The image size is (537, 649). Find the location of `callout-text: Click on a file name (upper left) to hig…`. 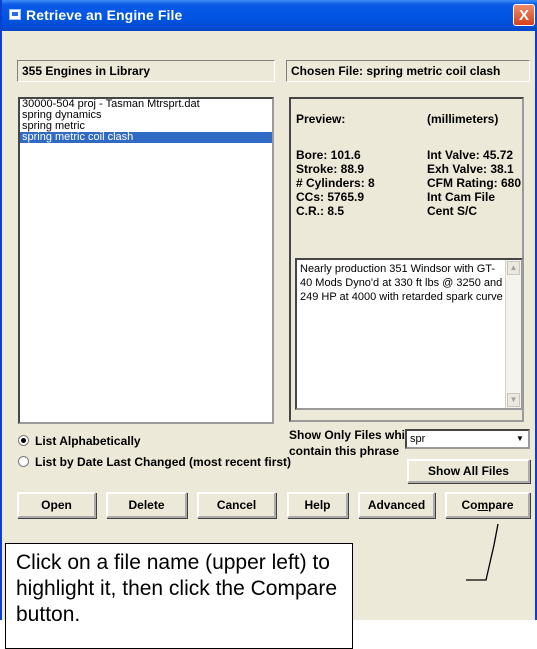

callout-text: Click on a file name (upper left) to hig… is located at coordinates (176, 588).